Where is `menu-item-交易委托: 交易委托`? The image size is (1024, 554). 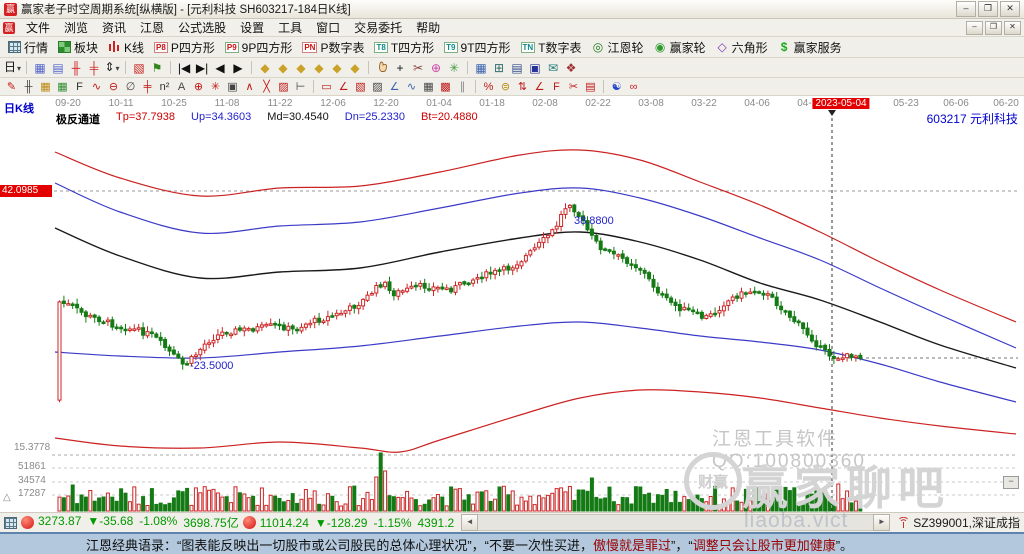
menu-item-交易委托: 交易委托 is located at coordinates (378, 28).